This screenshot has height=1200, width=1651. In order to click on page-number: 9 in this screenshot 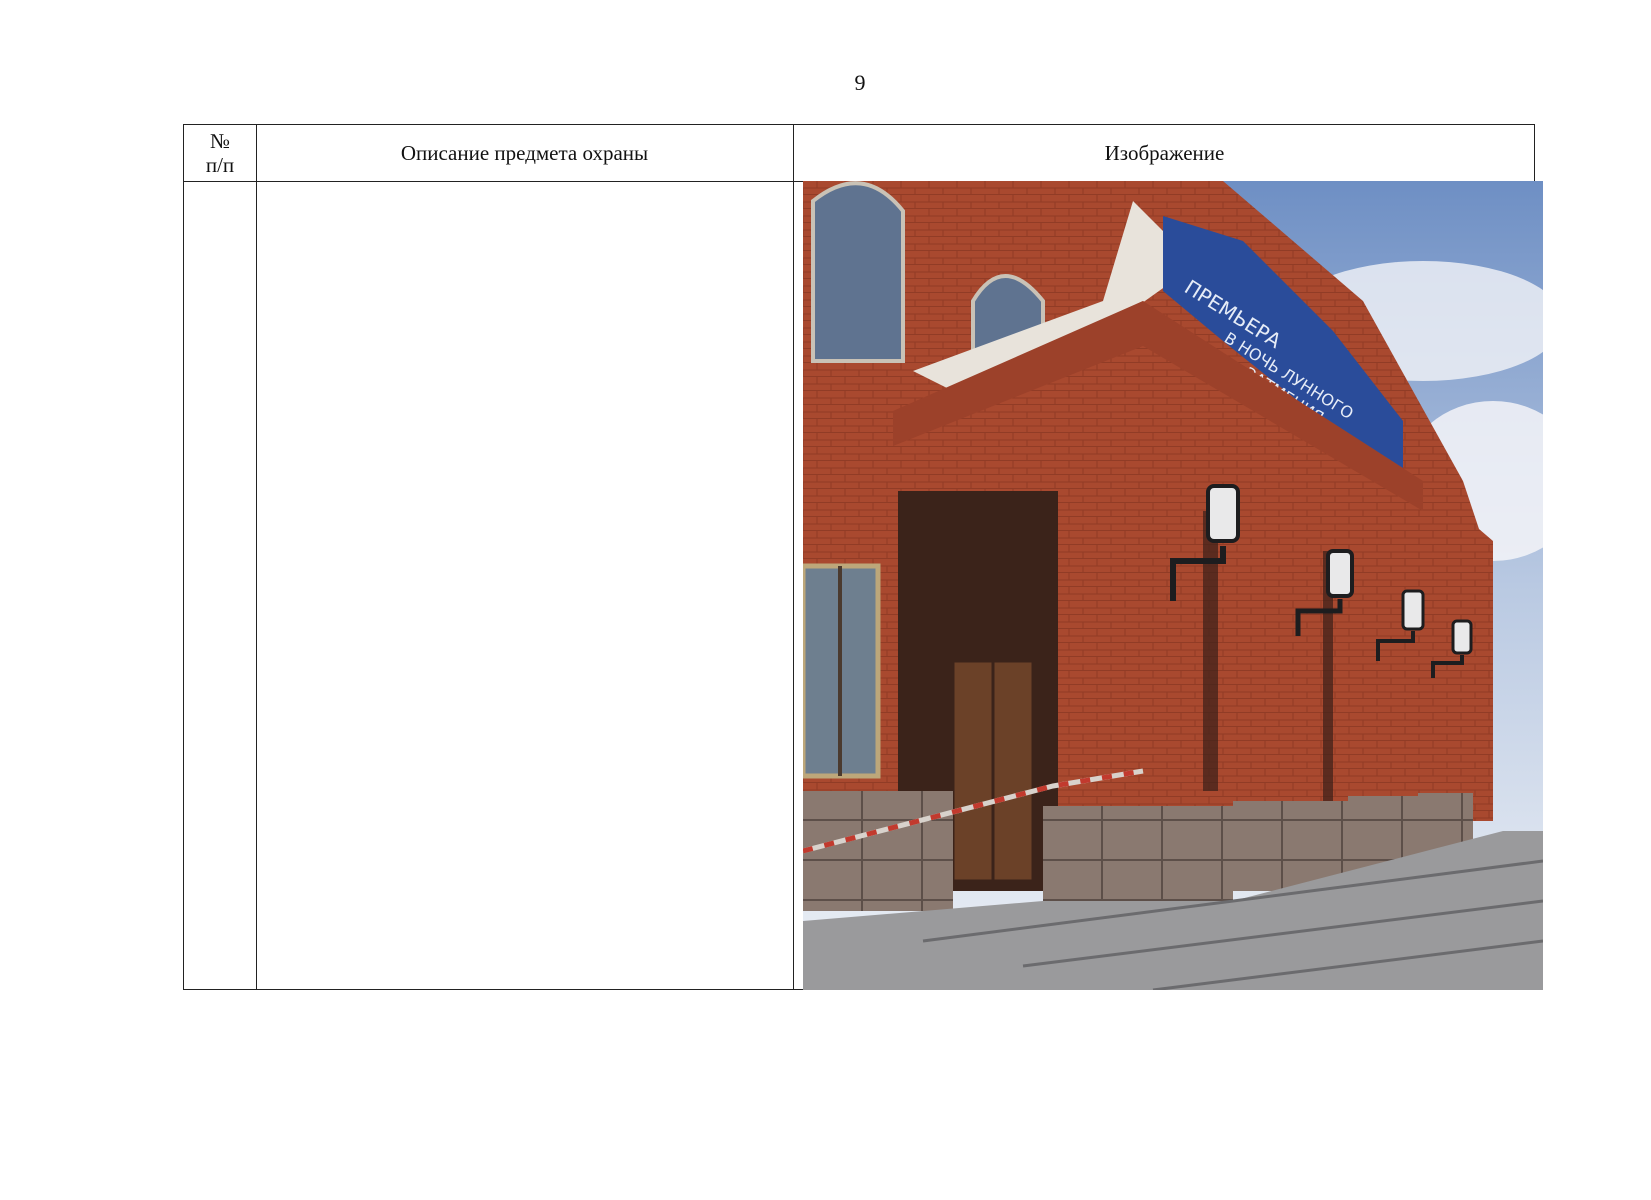, I will do `click(860, 82)`.